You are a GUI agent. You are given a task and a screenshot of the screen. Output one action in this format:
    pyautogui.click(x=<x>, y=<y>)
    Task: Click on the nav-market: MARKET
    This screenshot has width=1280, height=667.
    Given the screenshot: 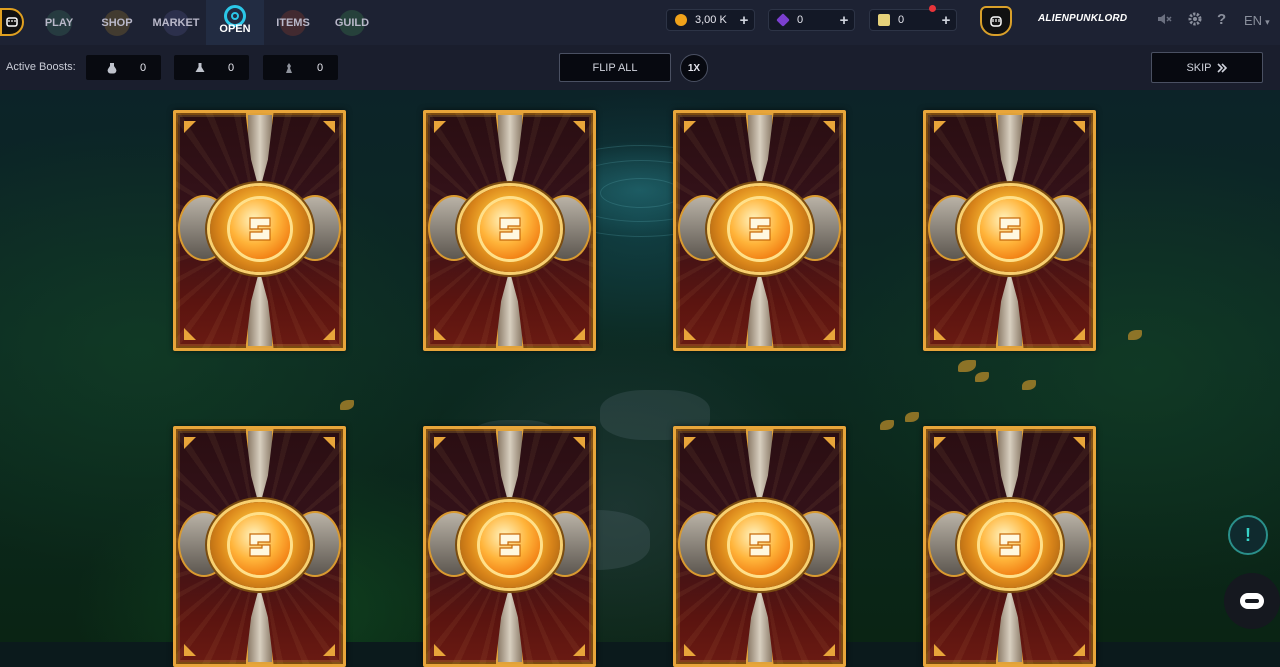 What is the action you would take?
    pyautogui.click(x=176, y=22)
    